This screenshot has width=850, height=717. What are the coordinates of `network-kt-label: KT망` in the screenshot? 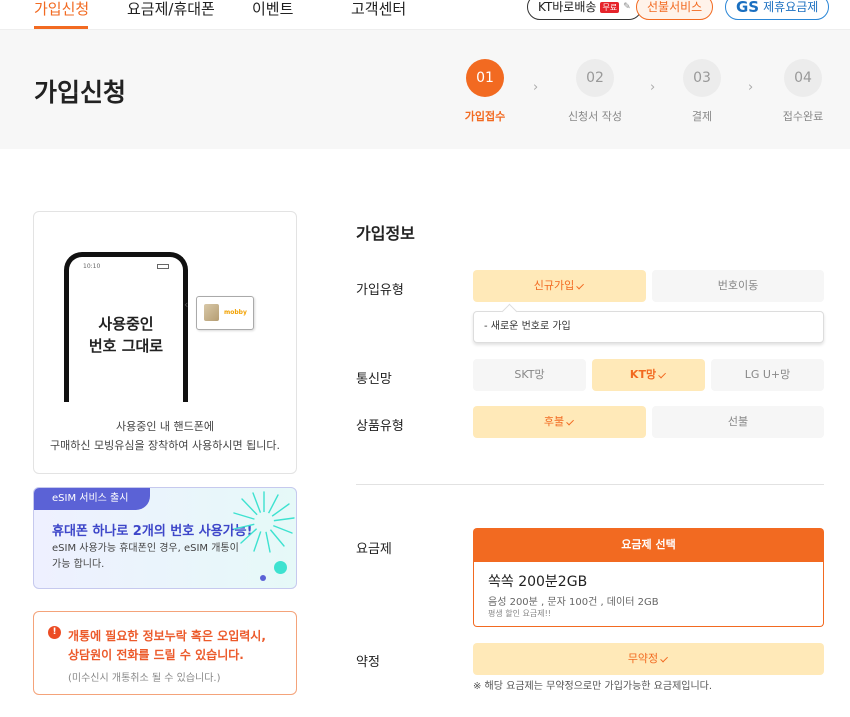 It's located at (643, 374).